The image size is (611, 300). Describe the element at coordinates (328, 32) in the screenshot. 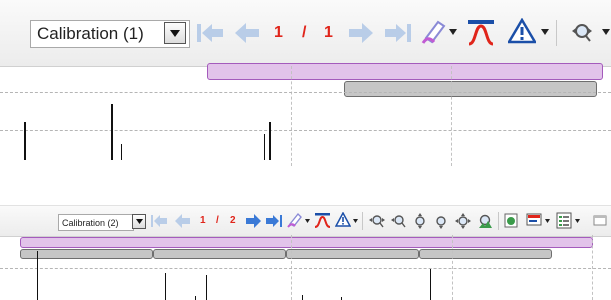

I see `total-pages: 1` at that location.